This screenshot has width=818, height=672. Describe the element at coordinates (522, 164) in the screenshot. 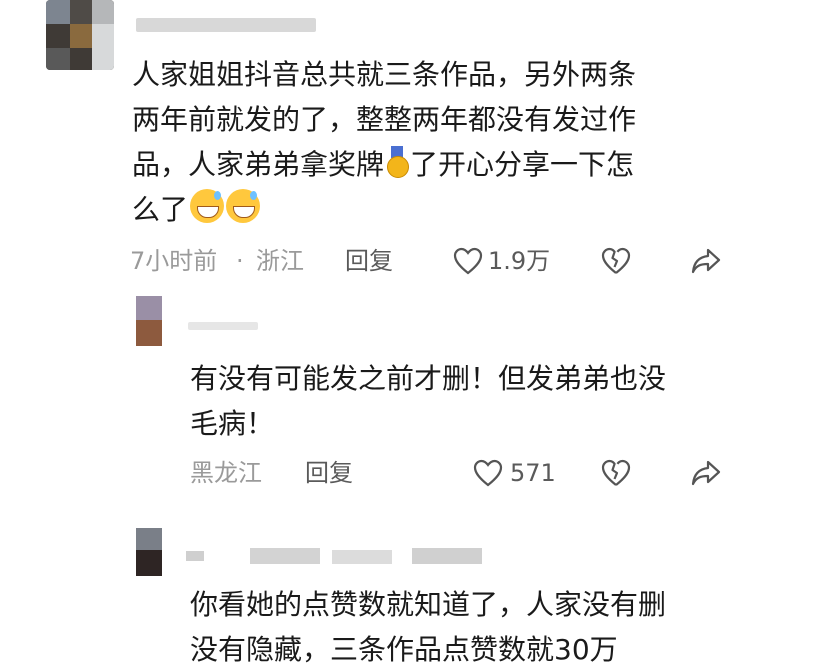

I see `comment-segment: 了开心分享一下怎` at that location.